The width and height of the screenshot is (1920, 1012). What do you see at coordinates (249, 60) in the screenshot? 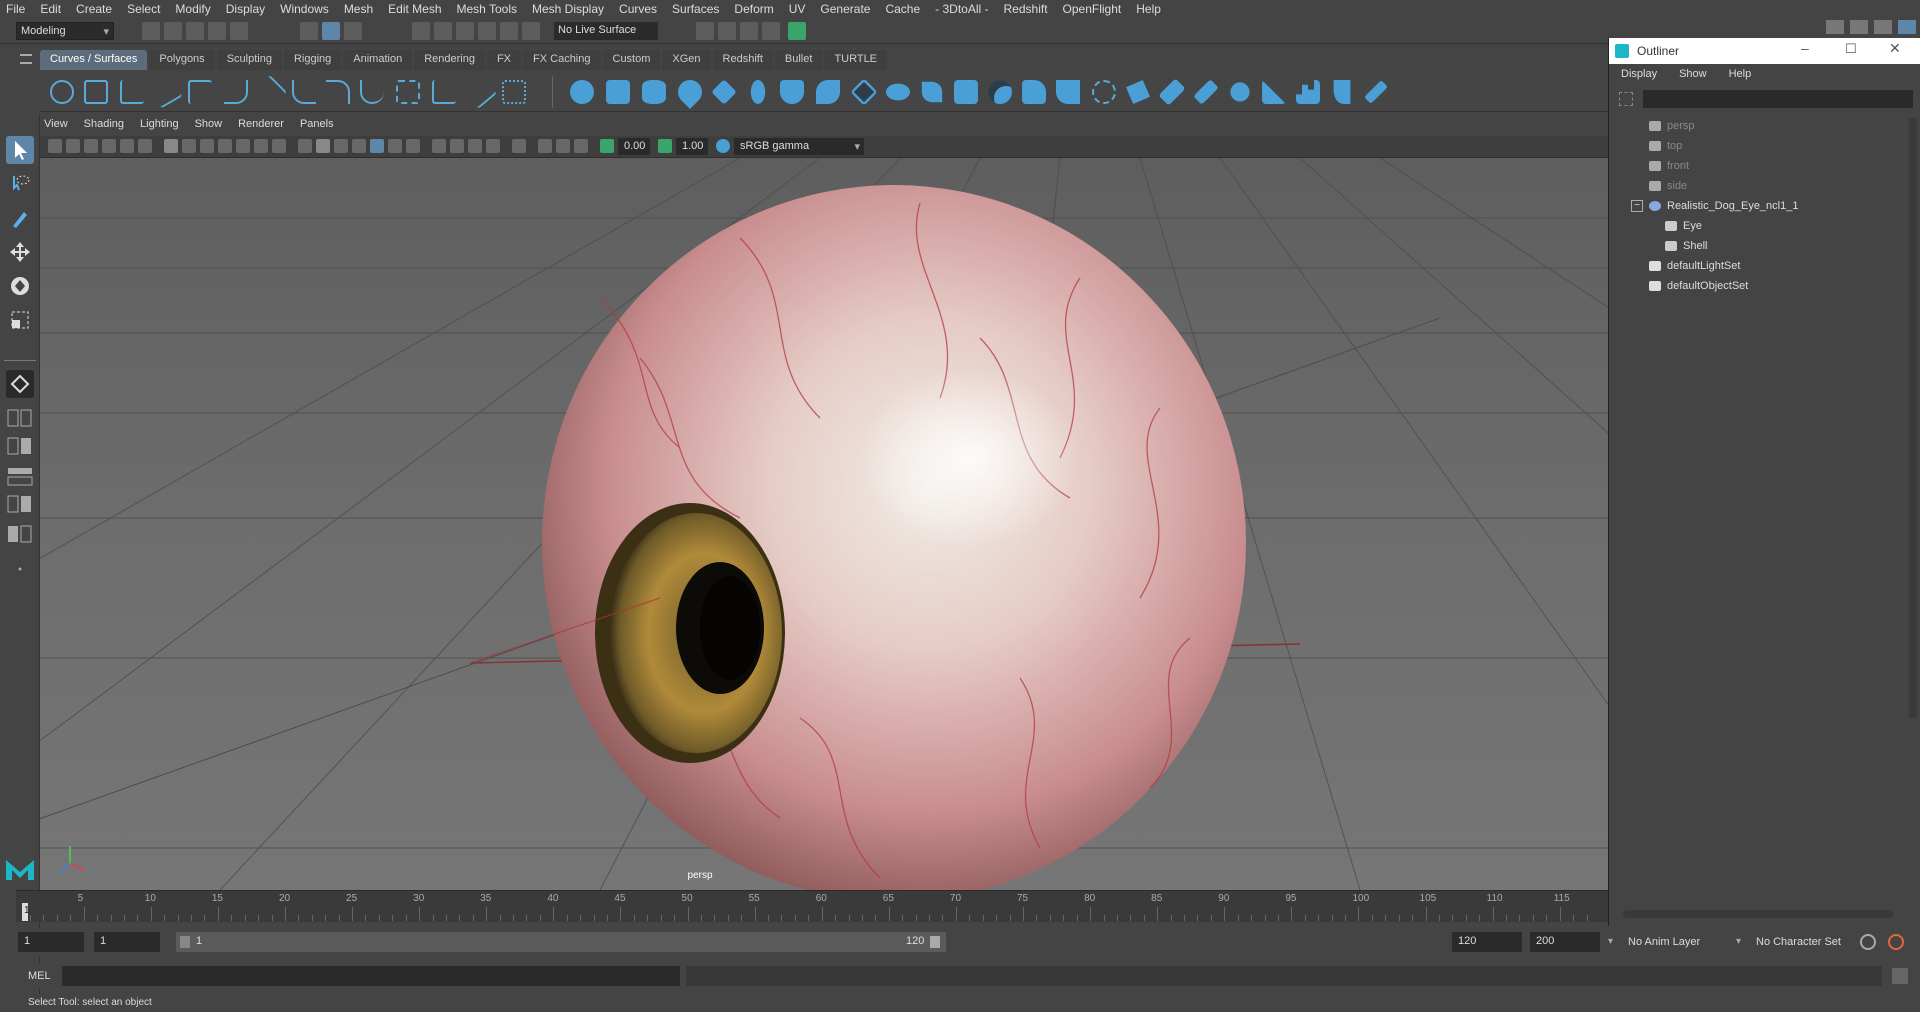
I see `shelf-tab-sculpting: Sculpting` at bounding box center [249, 60].